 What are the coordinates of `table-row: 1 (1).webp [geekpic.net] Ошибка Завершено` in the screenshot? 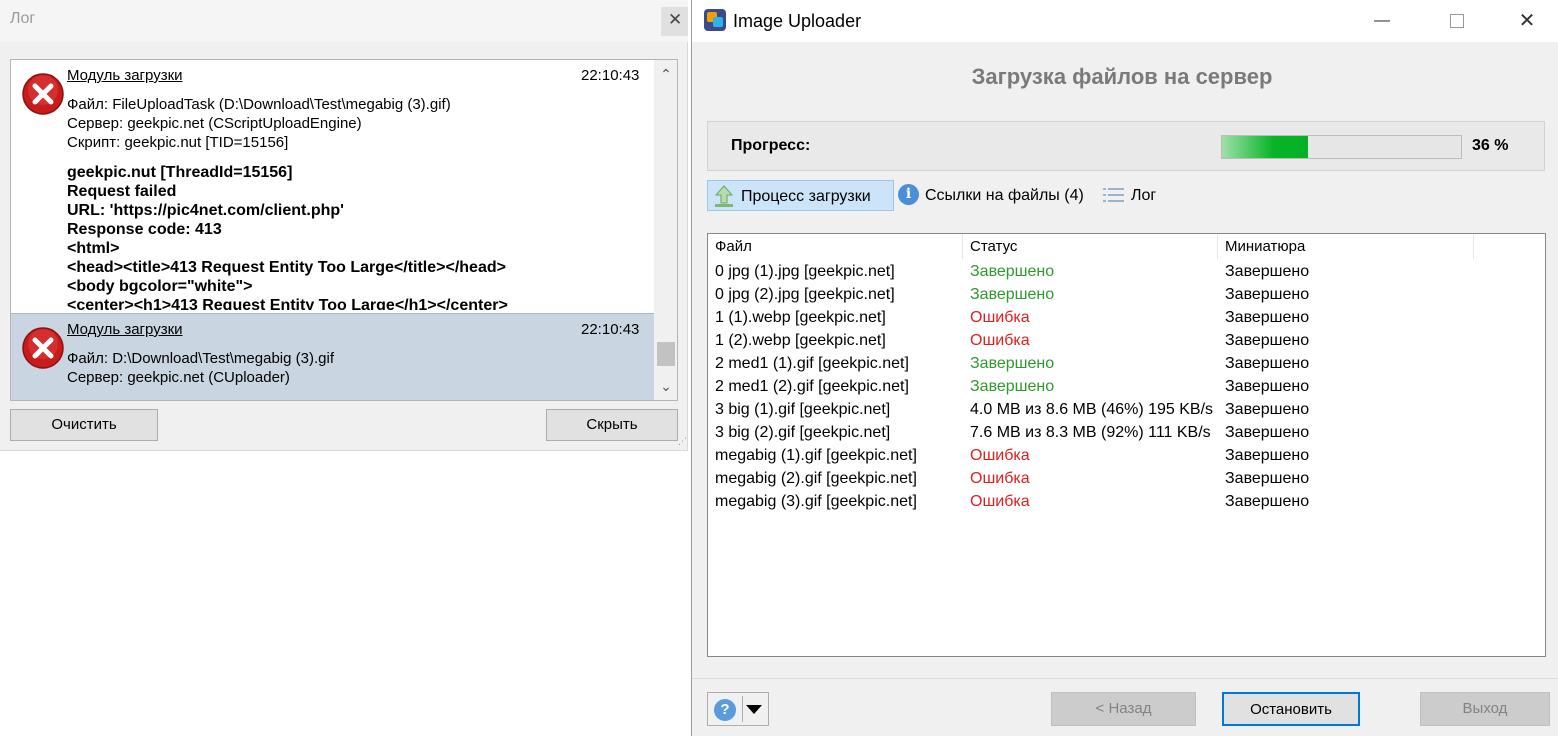 It's located at (1091, 317).